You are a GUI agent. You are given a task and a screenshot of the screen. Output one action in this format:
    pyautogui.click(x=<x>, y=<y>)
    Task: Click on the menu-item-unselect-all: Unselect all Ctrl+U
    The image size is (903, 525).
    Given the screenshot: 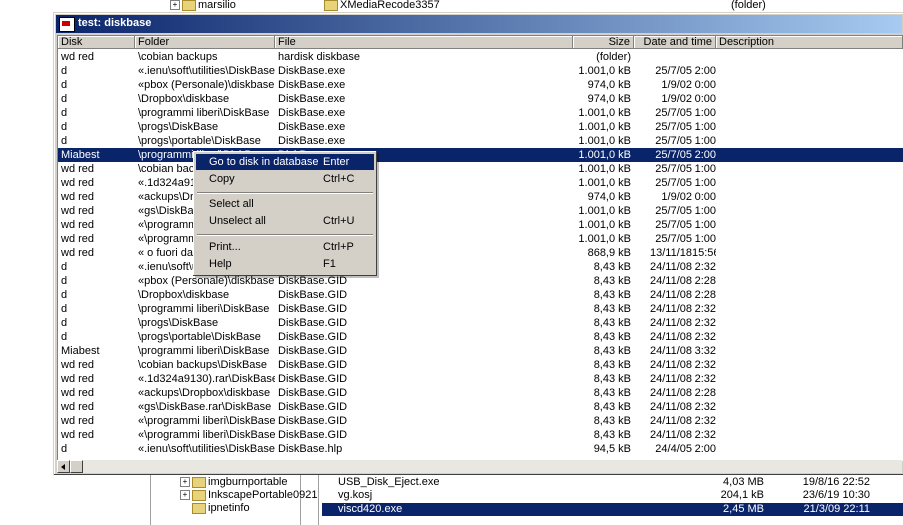 What is the action you would take?
    pyautogui.click(x=285, y=221)
    